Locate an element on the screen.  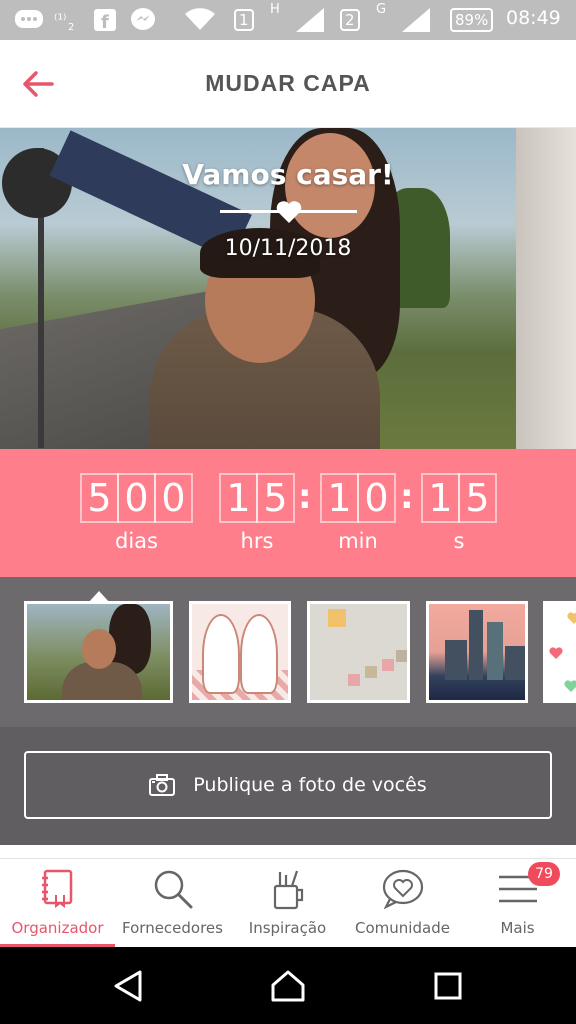
seconds-digits: 1 5 is located at coordinates (459, 498).